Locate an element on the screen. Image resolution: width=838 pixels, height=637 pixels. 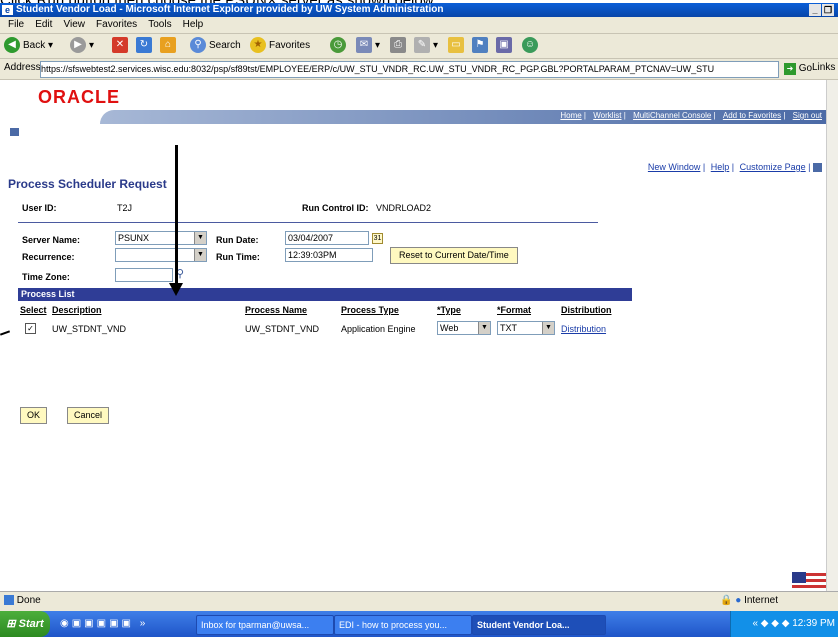
home-icon: ⌂ is located at coordinates (168, 45).